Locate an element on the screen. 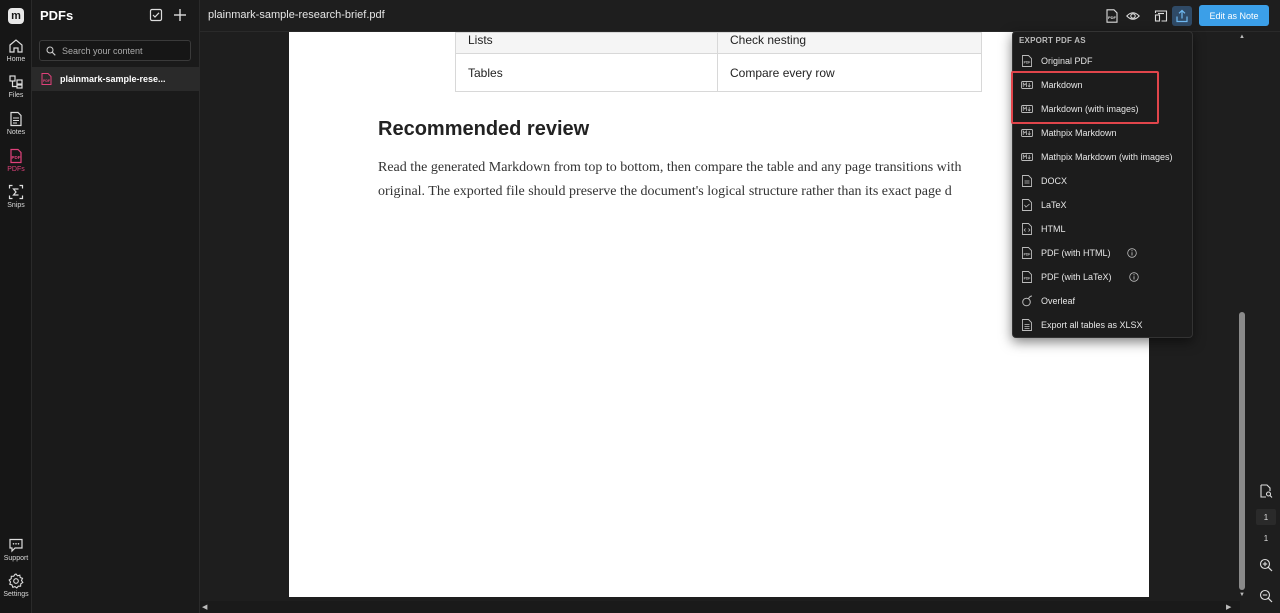  edit-as-note-button: Edit as Note is located at coordinates (1234, 15).